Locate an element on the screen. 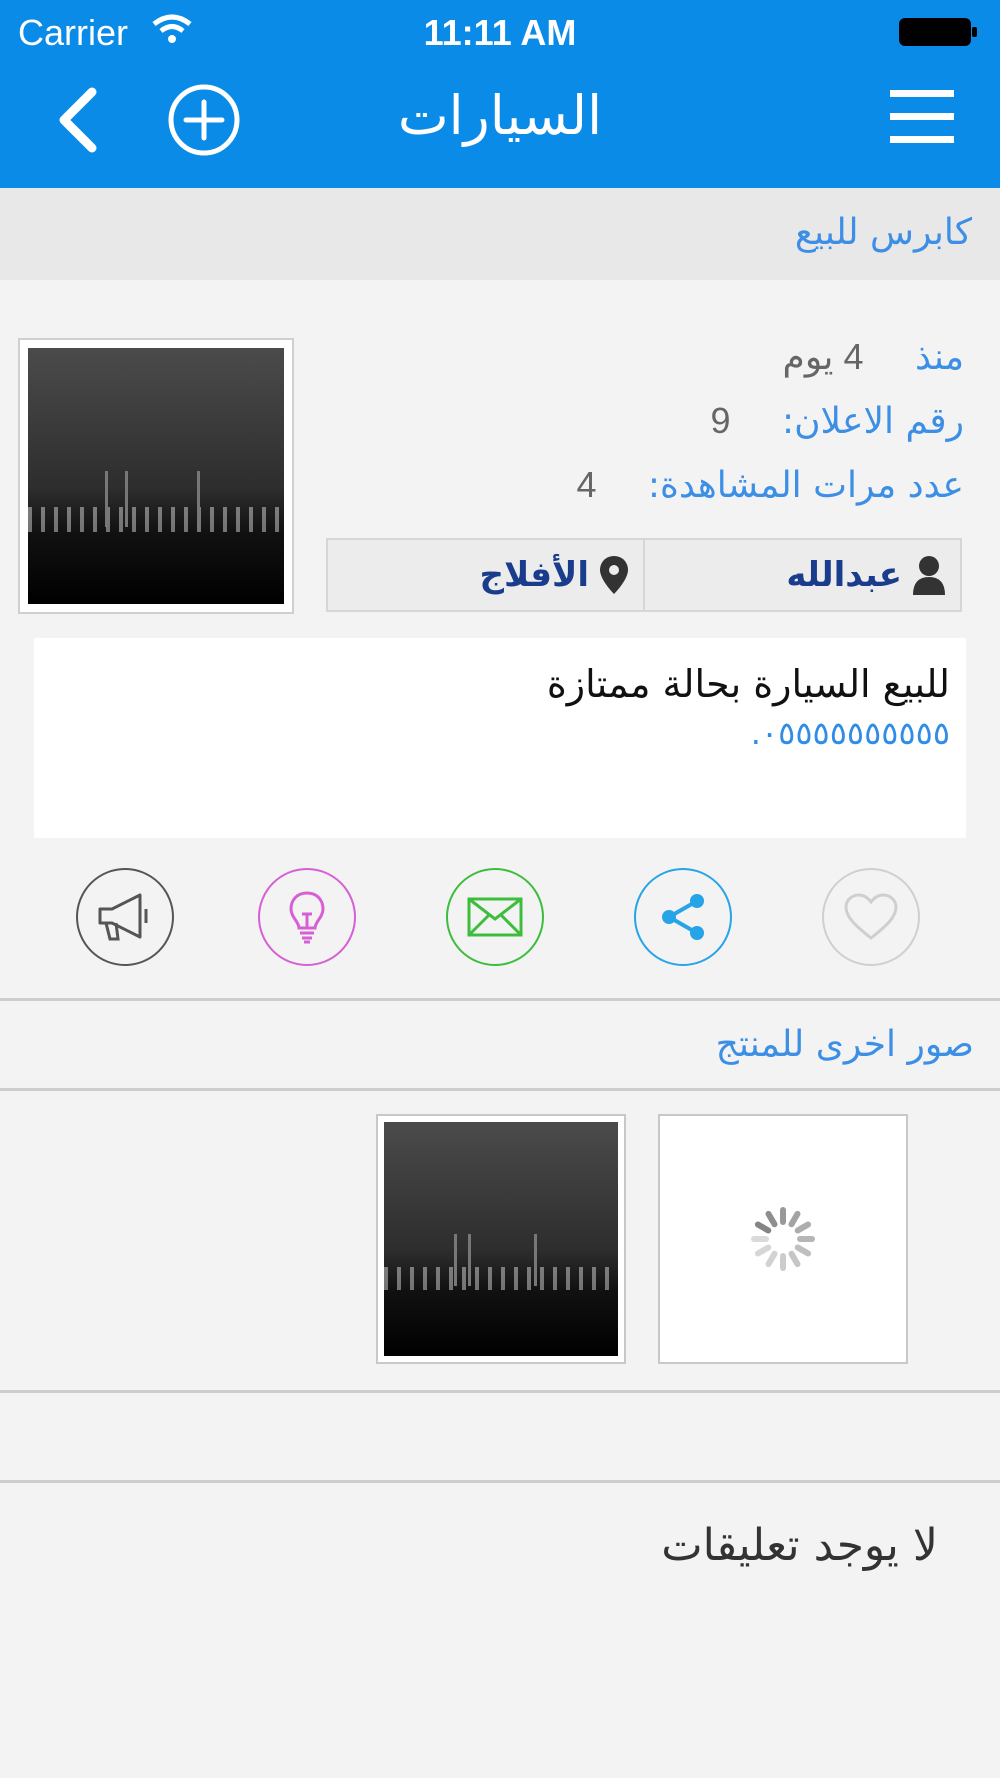 The height and width of the screenshot is (1778, 1000). info-ad-number: رقم الاعلان: 9 is located at coordinates (837, 421).